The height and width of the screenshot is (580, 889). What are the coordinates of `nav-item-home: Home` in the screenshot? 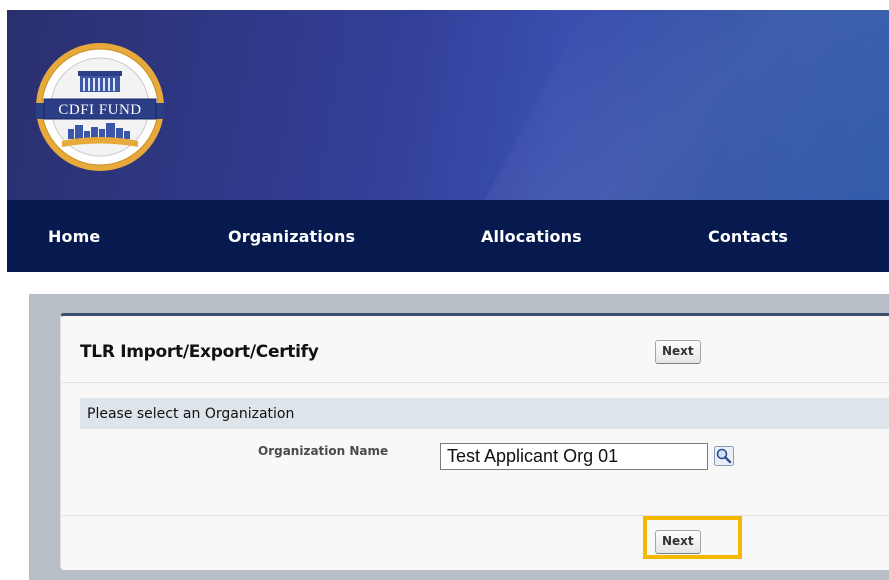 It's located at (74, 236).